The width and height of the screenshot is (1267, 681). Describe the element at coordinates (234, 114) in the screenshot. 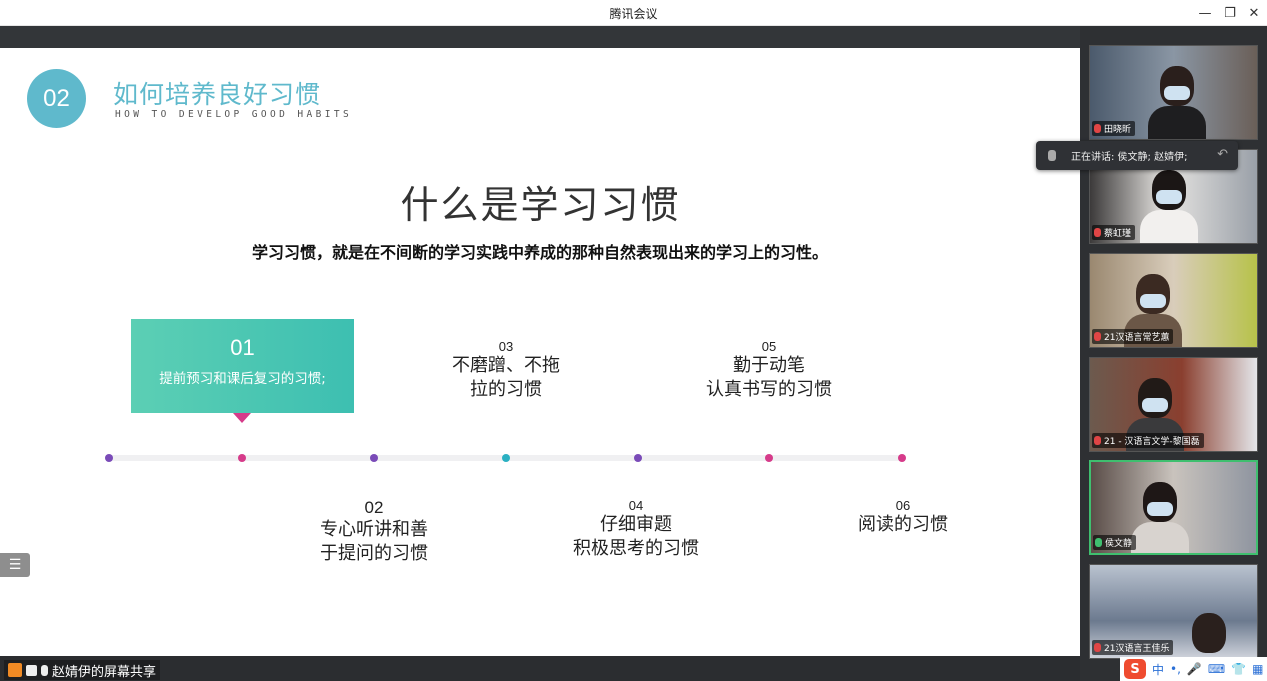

I see `section-subheading: HOW TO DEVELOP GOOD HABITS` at that location.